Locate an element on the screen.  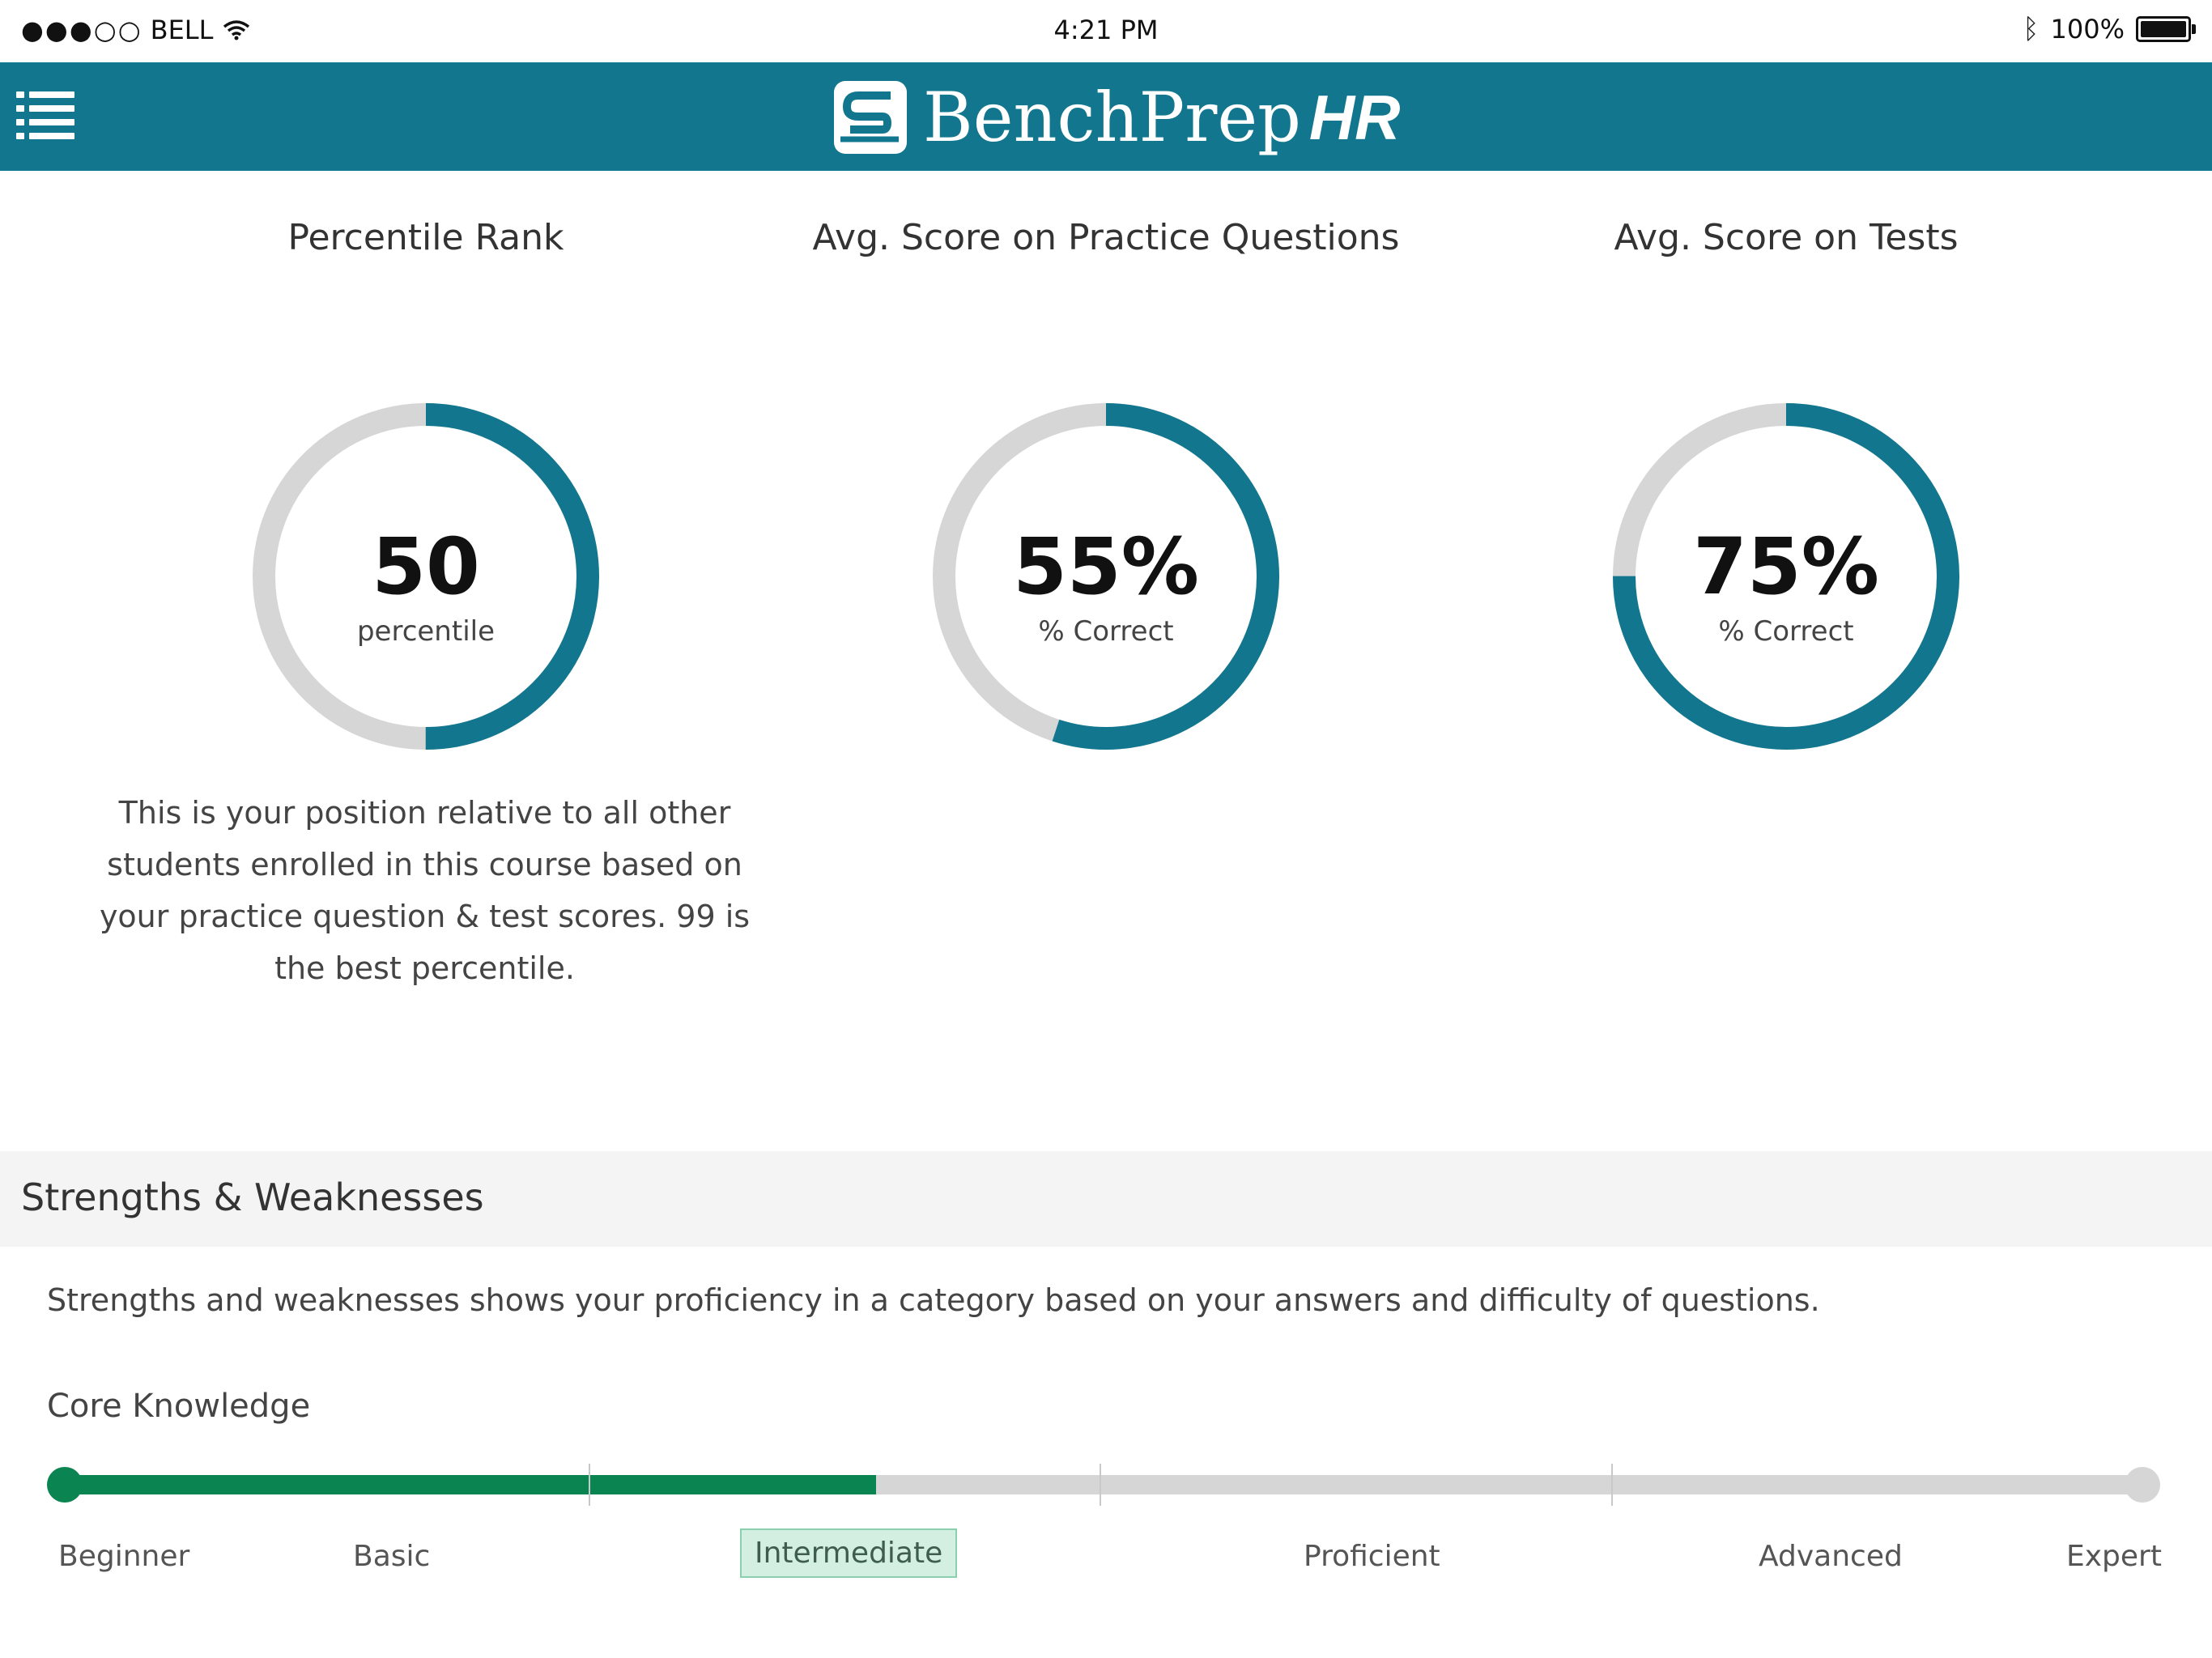
metric-ring-wrap-1: 50 percentile is located at coordinates (426, 500).